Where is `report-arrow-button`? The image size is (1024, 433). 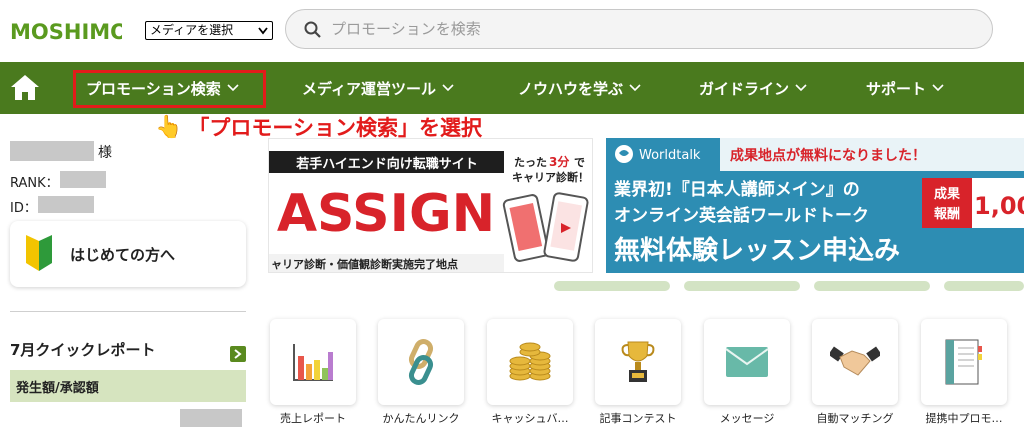 report-arrow-button is located at coordinates (238, 354).